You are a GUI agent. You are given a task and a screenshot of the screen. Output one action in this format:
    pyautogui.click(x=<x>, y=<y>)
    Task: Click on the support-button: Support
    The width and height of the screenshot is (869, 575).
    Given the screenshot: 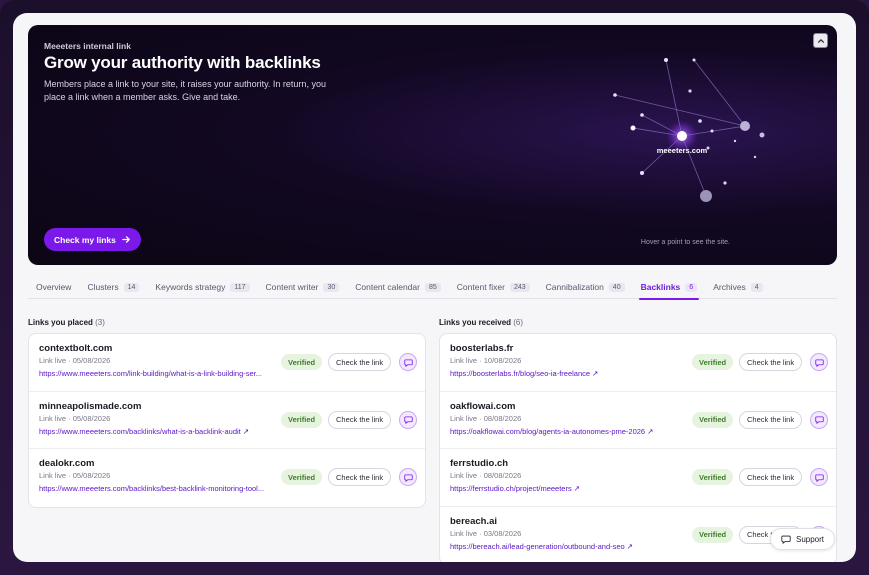 What is the action you would take?
    pyautogui.click(x=803, y=539)
    